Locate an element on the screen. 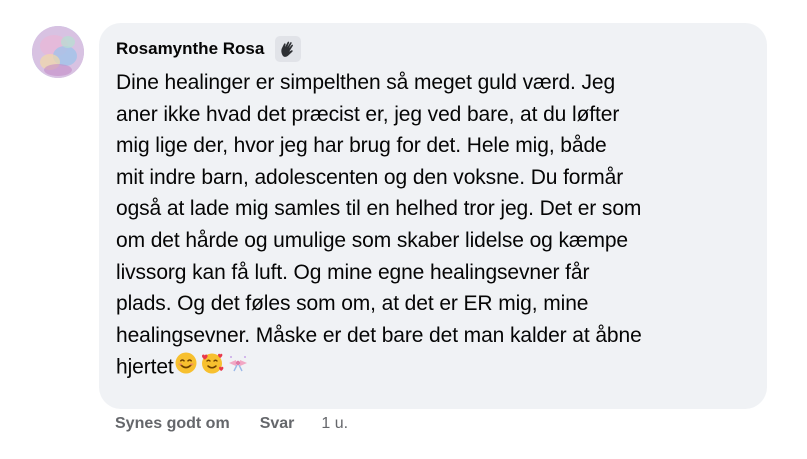 The image size is (807, 459). sparkle-ribbon-icon is located at coordinates (238, 368).